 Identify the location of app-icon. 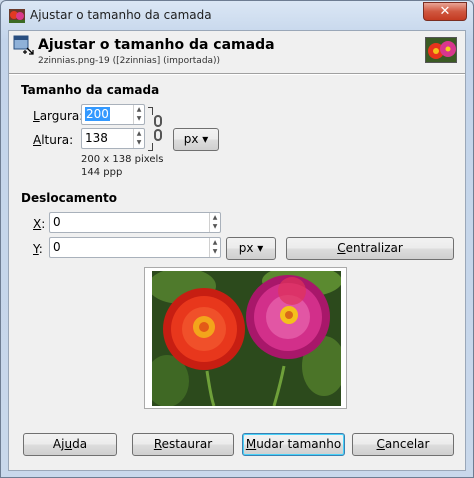
(17, 16).